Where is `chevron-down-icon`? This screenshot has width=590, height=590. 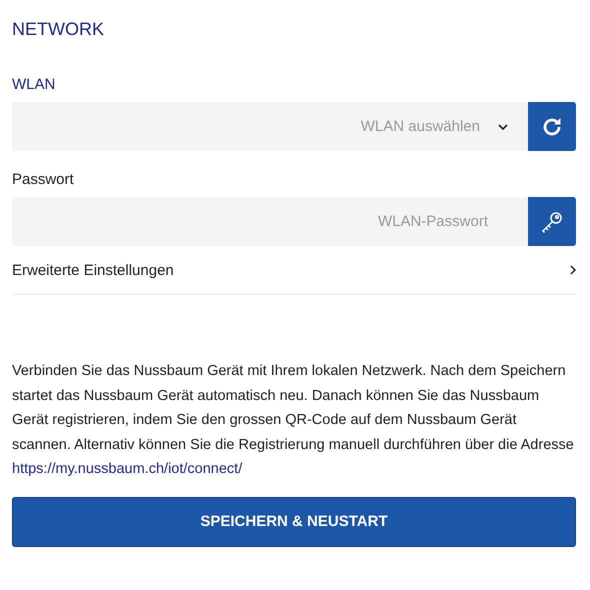 chevron-down-icon is located at coordinates (503, 127).